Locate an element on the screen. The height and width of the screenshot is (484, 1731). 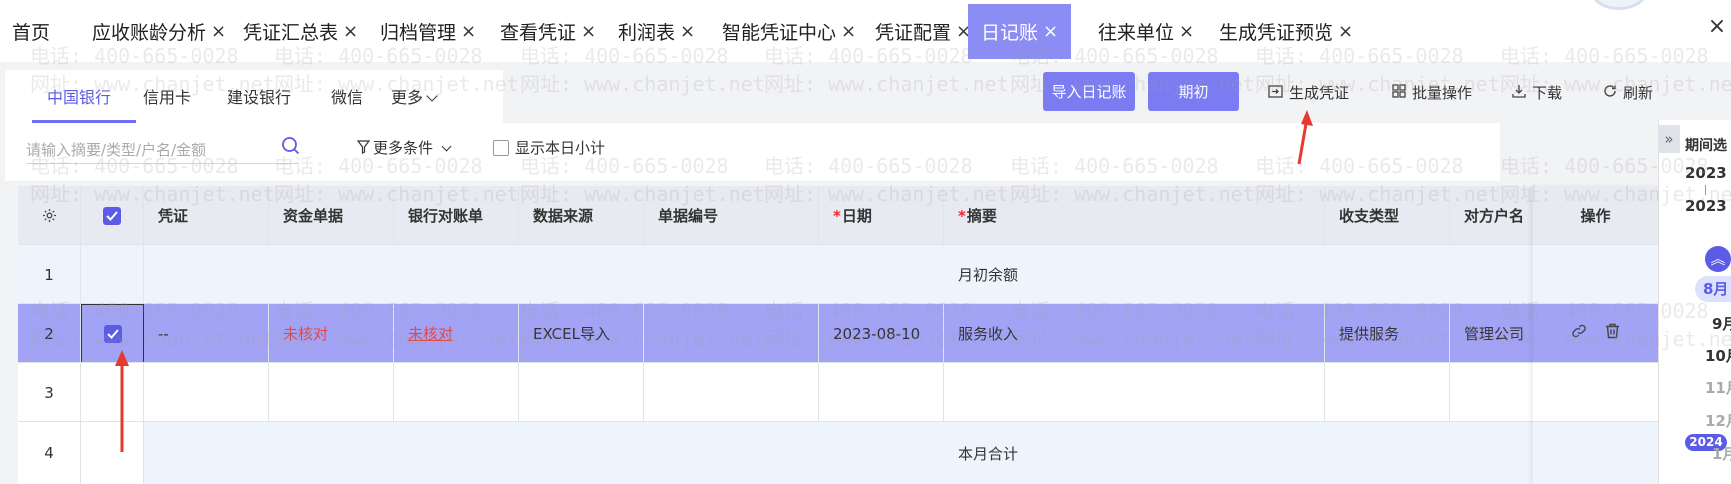
month-item: 11月 is located at coordinates (1718, 387).